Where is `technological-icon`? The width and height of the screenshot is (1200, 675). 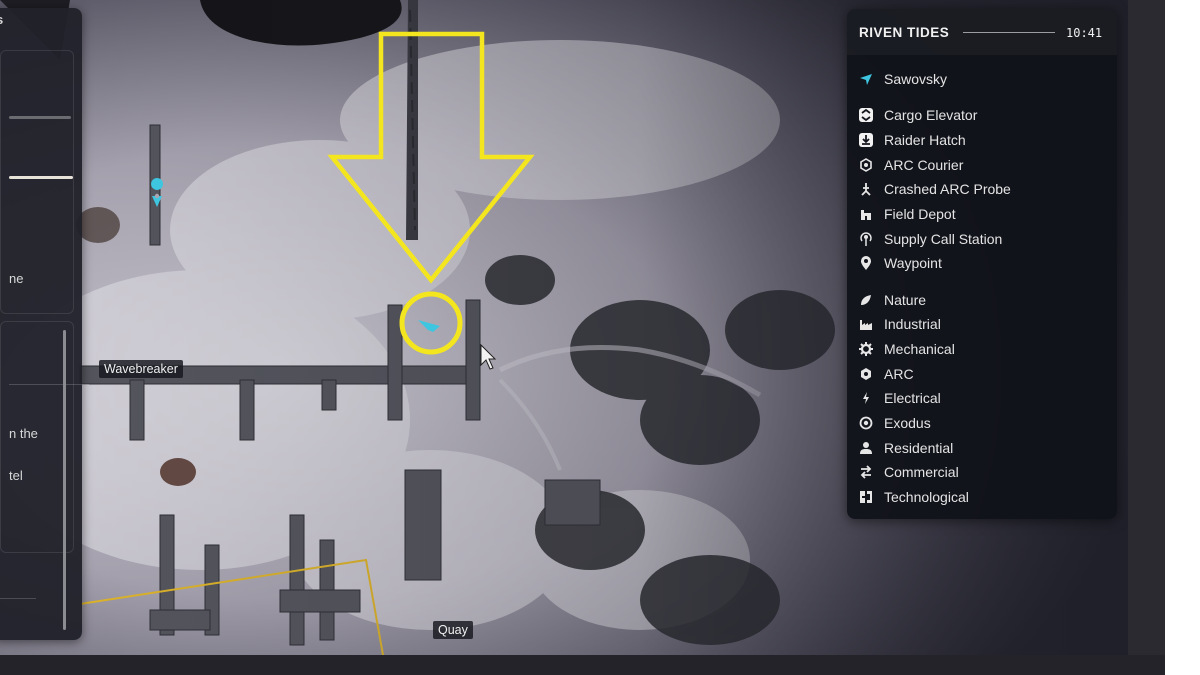 technological-icon is located at coordinates (866, 497).